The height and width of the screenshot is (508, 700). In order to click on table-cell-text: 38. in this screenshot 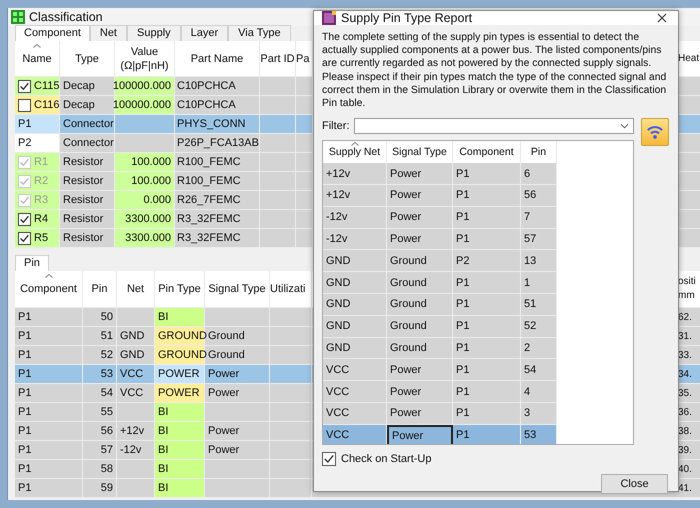, I will do `click(685, 431)`.